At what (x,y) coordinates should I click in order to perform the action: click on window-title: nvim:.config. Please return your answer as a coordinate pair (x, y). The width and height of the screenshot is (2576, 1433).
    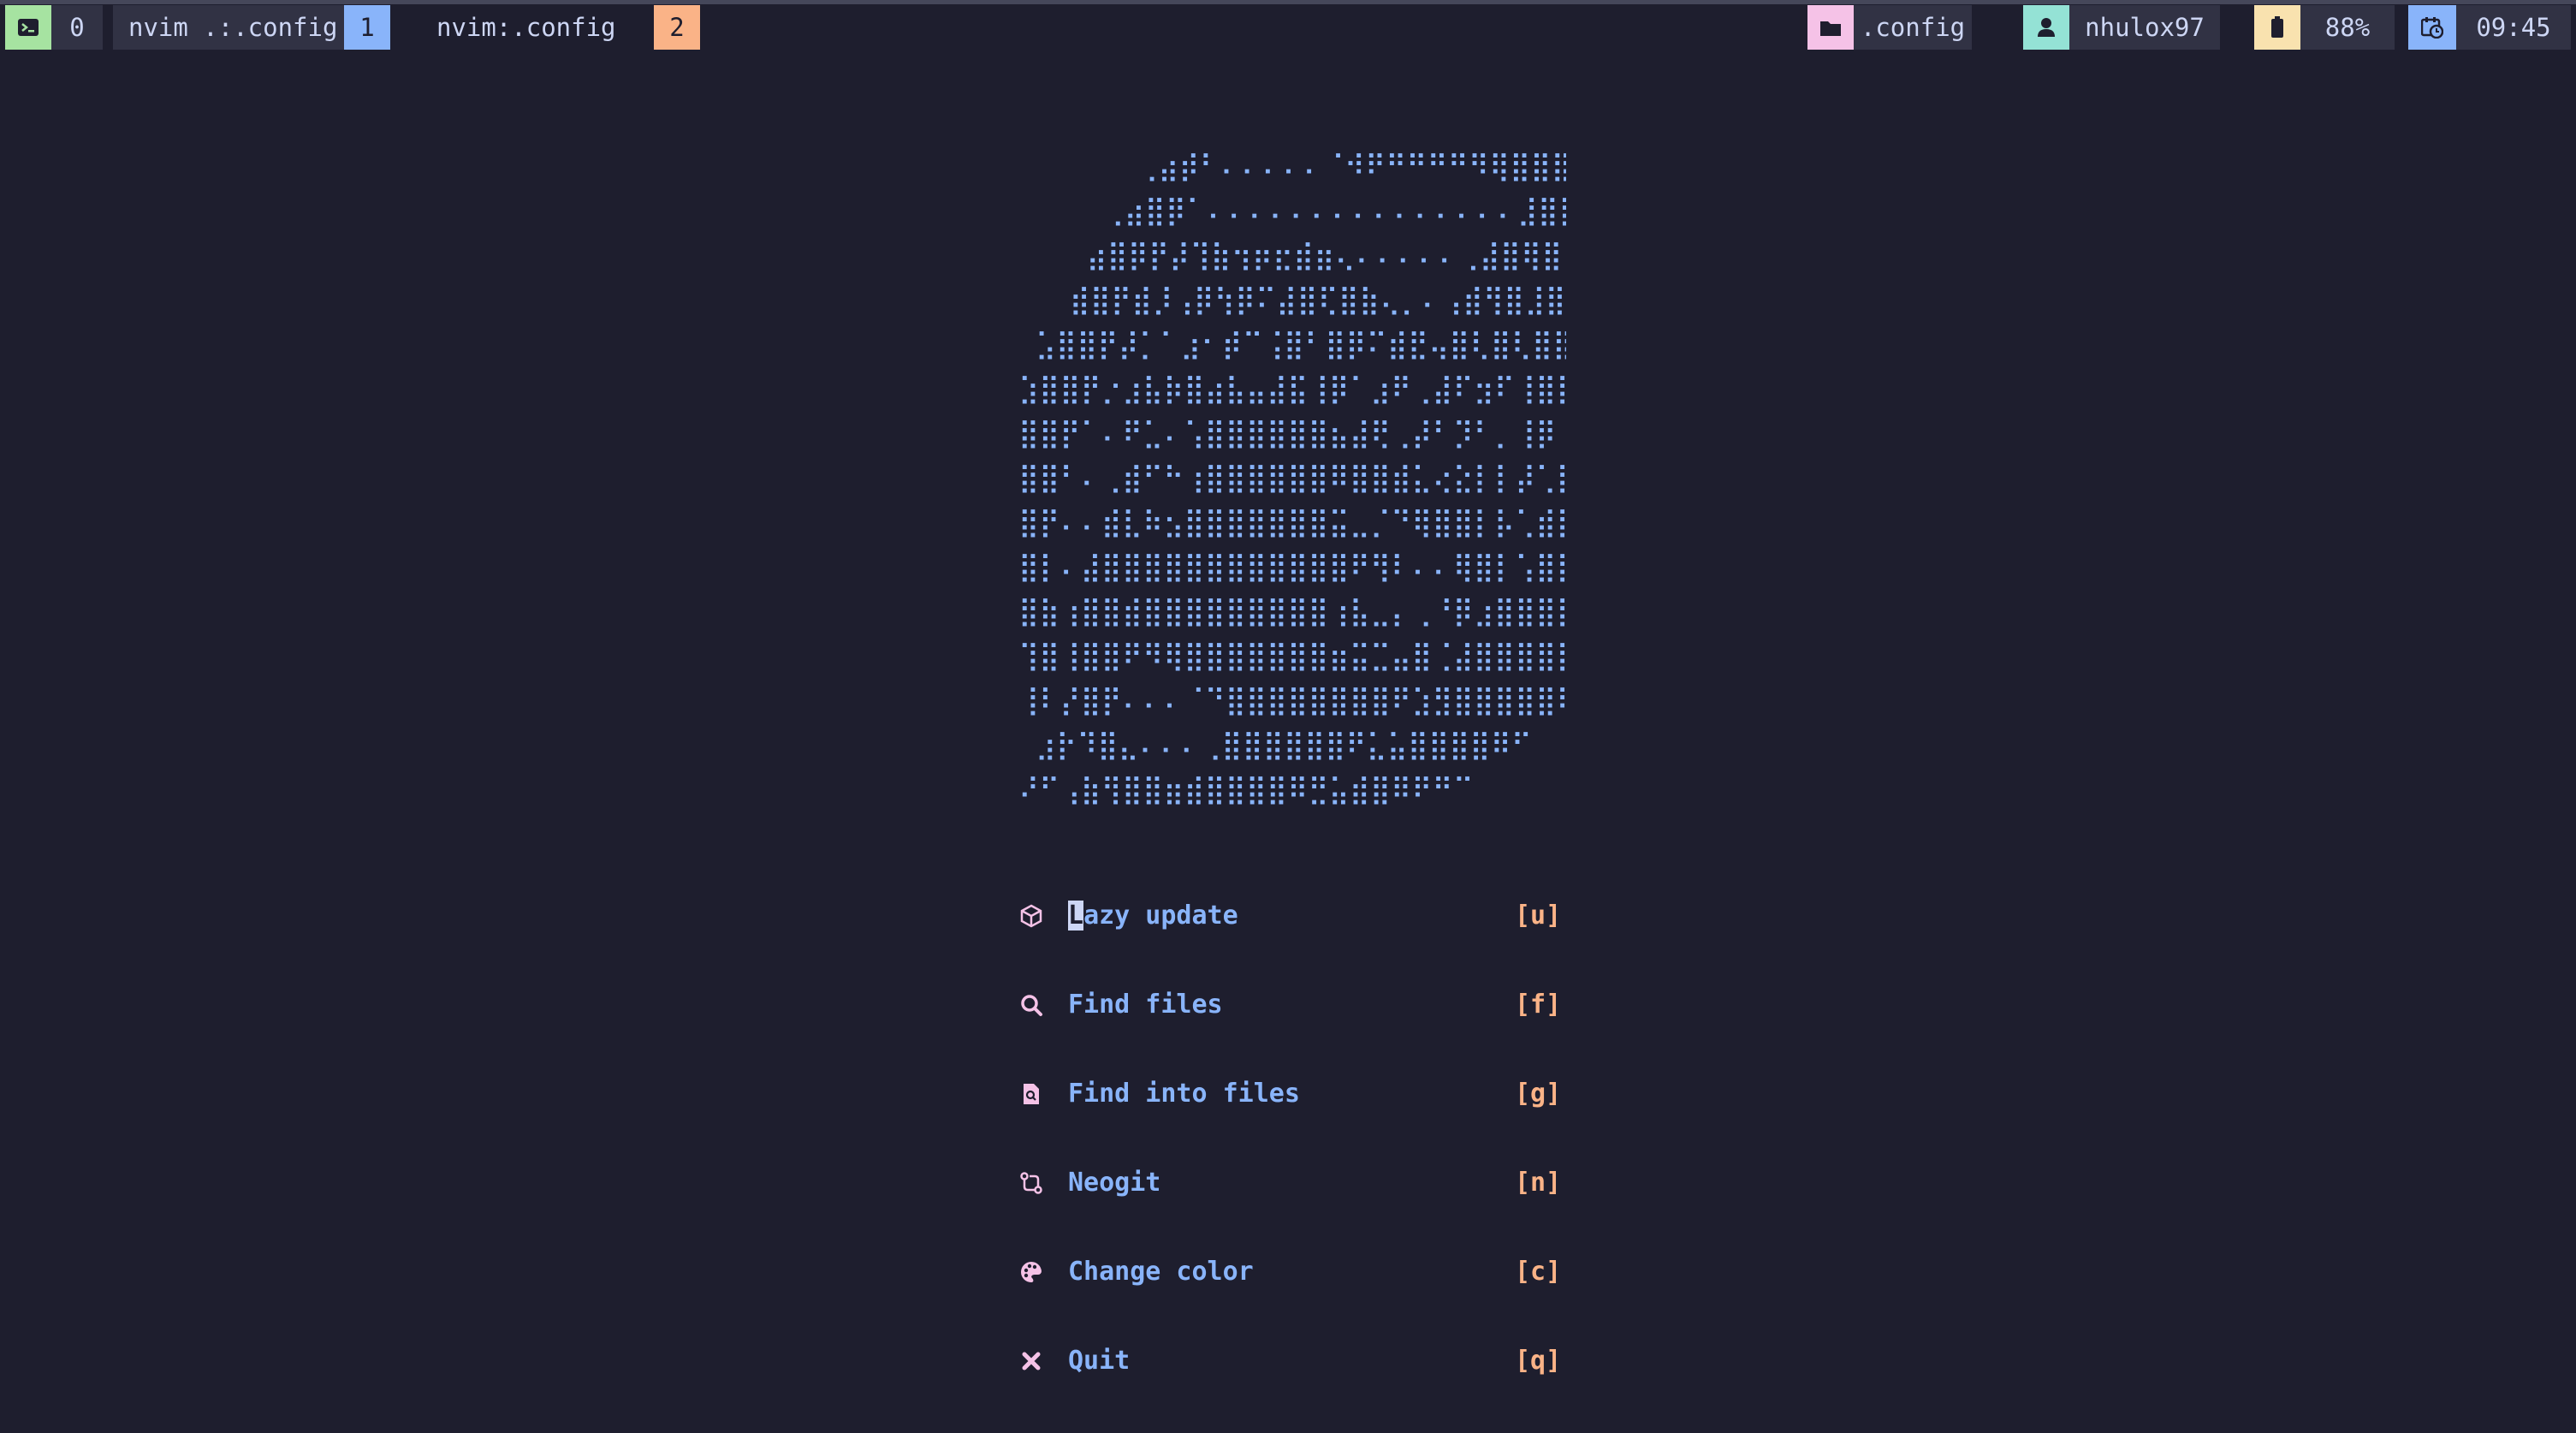
    Looking at the image, I should click on (526, 27).